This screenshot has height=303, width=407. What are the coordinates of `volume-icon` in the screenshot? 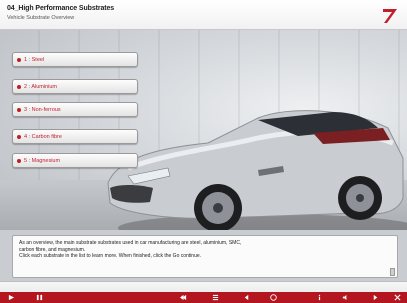 It's located at (345, 297).